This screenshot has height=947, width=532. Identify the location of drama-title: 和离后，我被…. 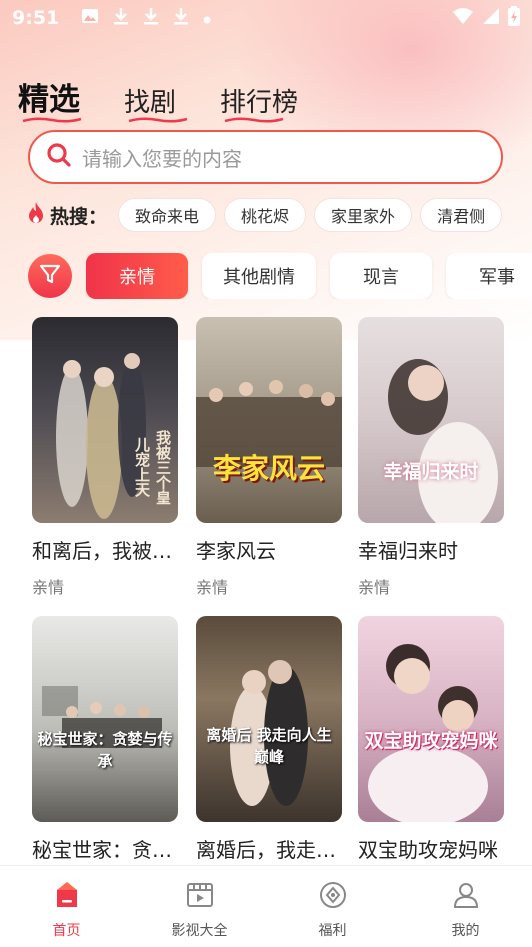
(102, 551).